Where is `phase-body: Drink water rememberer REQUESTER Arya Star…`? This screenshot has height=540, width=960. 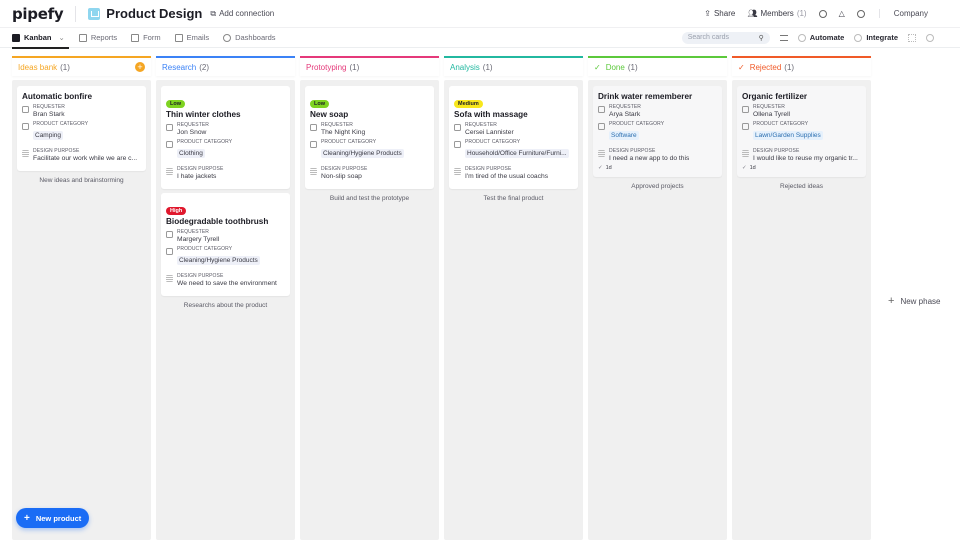
phase-body: Drink water rememberer REQUESTER Arya Star… is located at coordinates (657, 310).